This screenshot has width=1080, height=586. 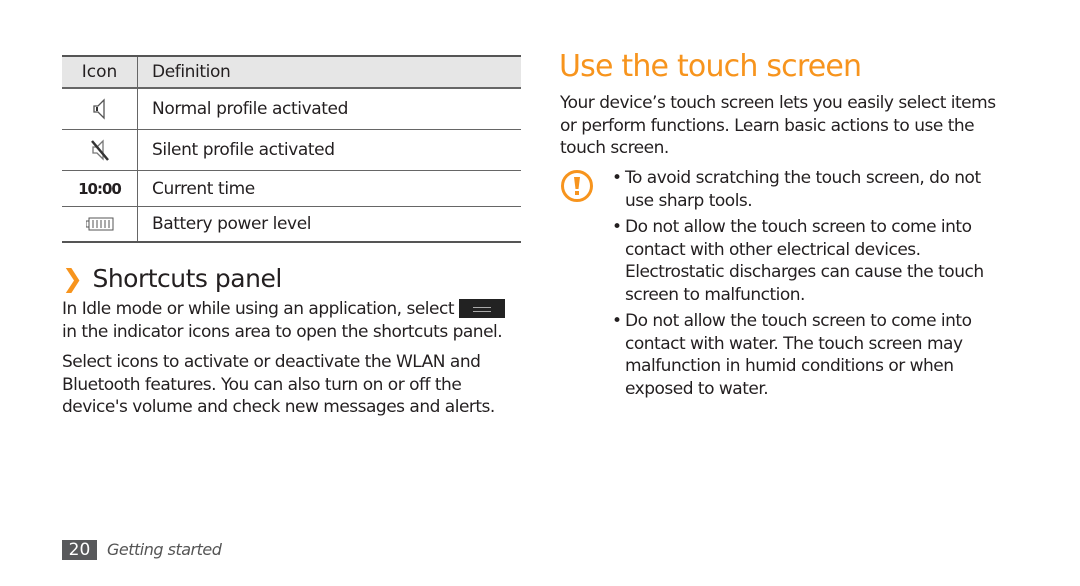 What do you see at coordinates (79, 550) in the screenshot?
I see `page-number: 20` at bounding box center [79, 550].